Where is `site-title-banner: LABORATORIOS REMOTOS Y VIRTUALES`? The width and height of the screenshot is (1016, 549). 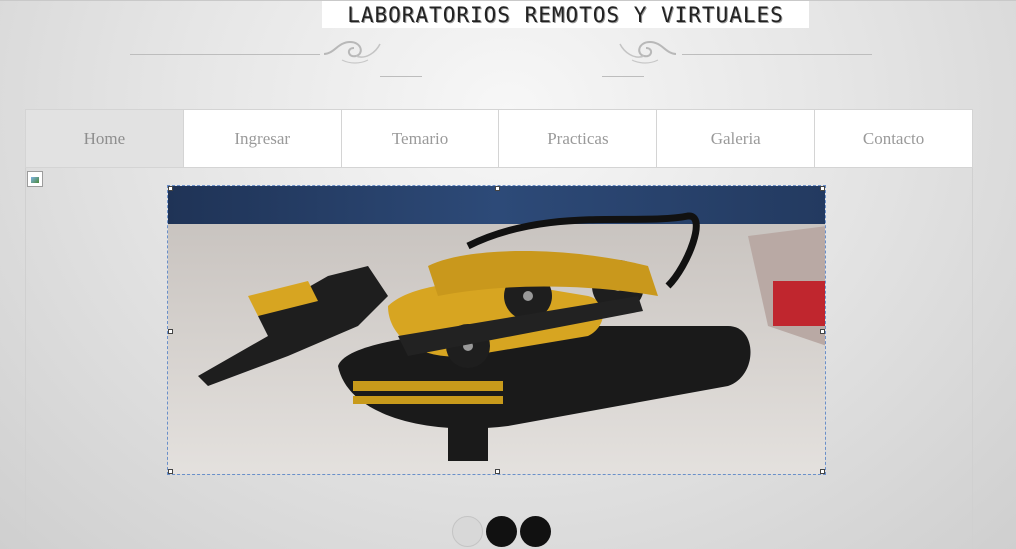 site-title-banner: LABORATORIOS REMOTOS Y VIRTUALES is located at coordinates (565, 14).